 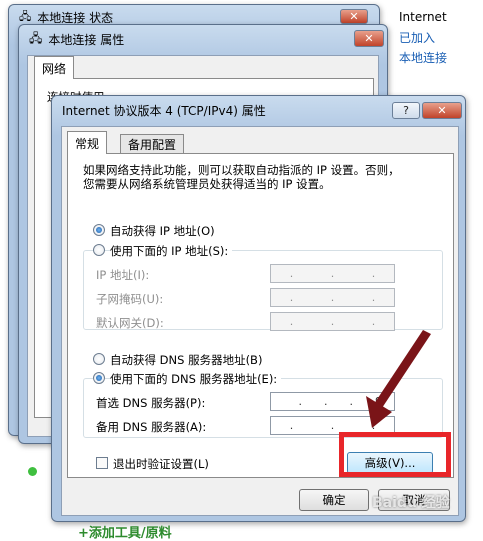 I want to click on ok-button-label: 确定, so click(x=334, y=500).